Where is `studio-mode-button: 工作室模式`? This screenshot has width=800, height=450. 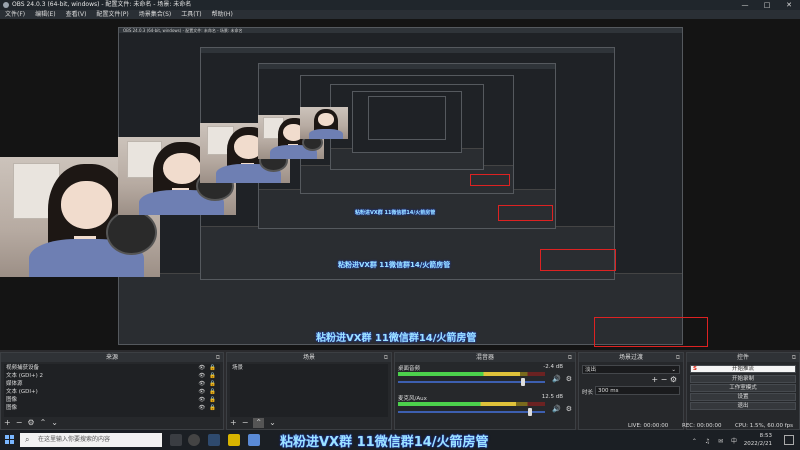
studio-mode-button: 工作室模式 is located at coordinates (743, 388).